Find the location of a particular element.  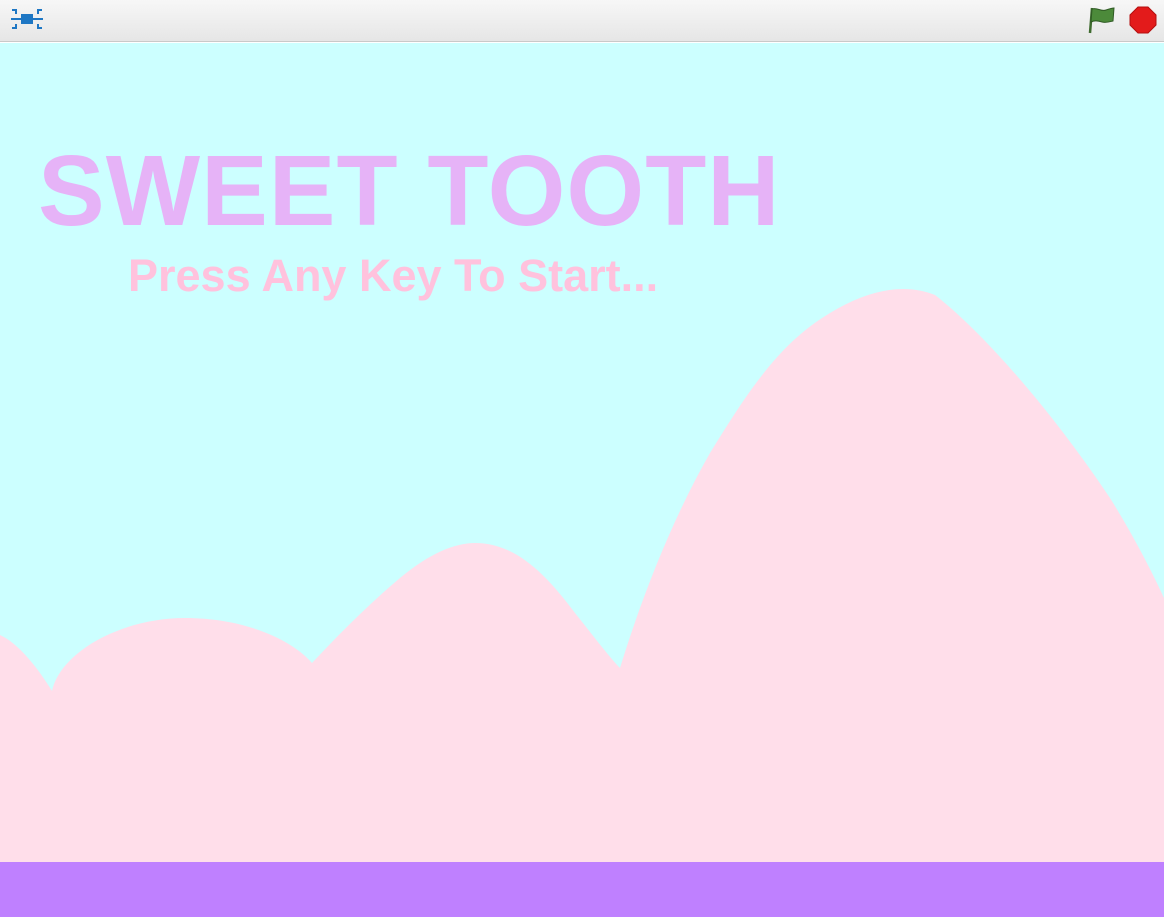

stage-toolbar is located at coordinates (582, 21).